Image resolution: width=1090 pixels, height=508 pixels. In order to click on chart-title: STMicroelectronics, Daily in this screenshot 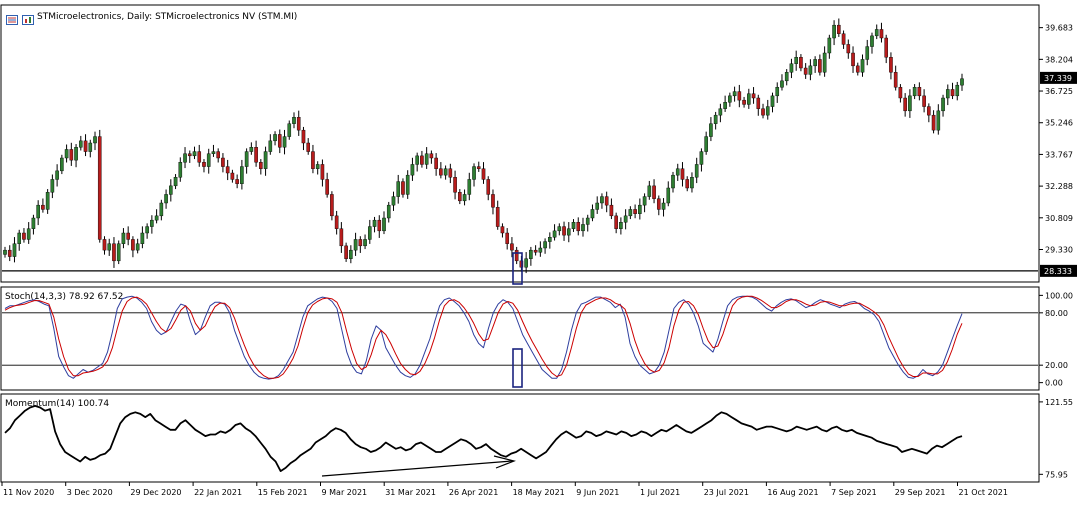, I will do `click(167, 17)`.